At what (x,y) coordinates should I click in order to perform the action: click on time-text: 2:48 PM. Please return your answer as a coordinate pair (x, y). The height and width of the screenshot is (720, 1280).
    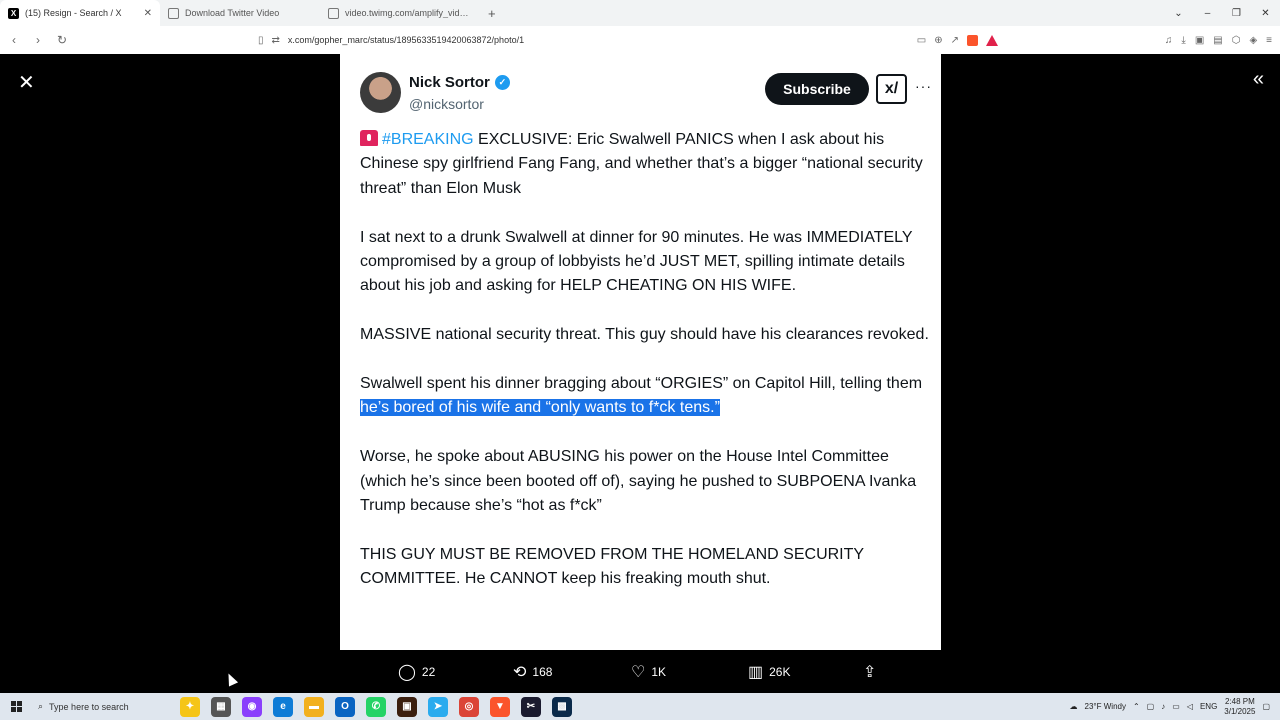
    Looking at the image, I should click on (1239, 701).